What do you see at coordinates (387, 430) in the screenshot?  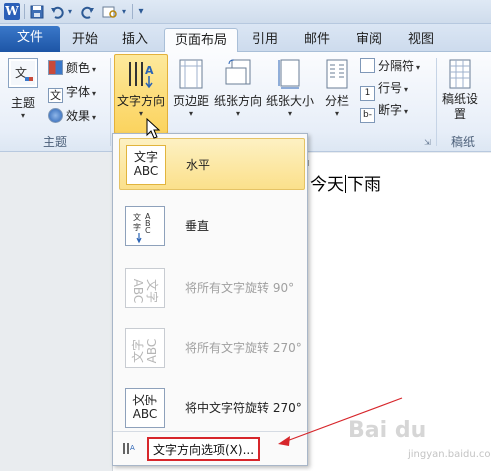 I see `watermark: Bai du` at bounding box center [387, 430].